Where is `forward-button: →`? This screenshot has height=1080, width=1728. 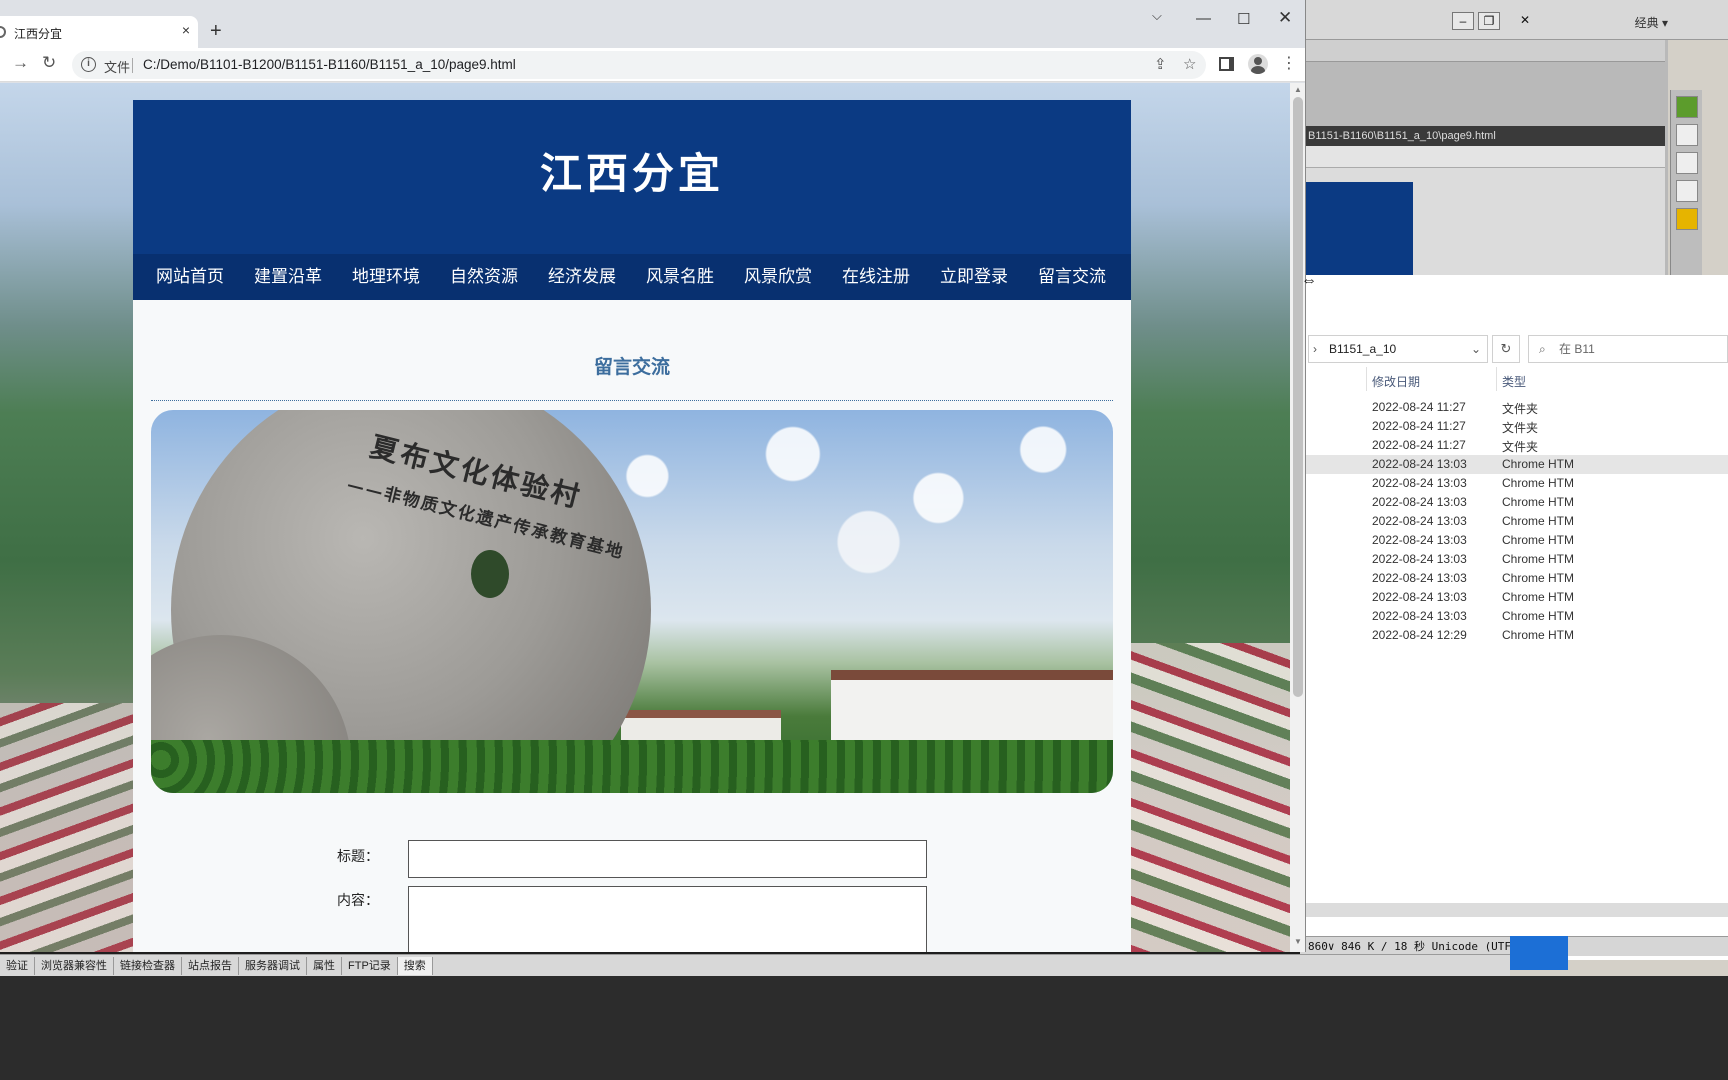 forward-button: → is located at coordinates (20, 63).